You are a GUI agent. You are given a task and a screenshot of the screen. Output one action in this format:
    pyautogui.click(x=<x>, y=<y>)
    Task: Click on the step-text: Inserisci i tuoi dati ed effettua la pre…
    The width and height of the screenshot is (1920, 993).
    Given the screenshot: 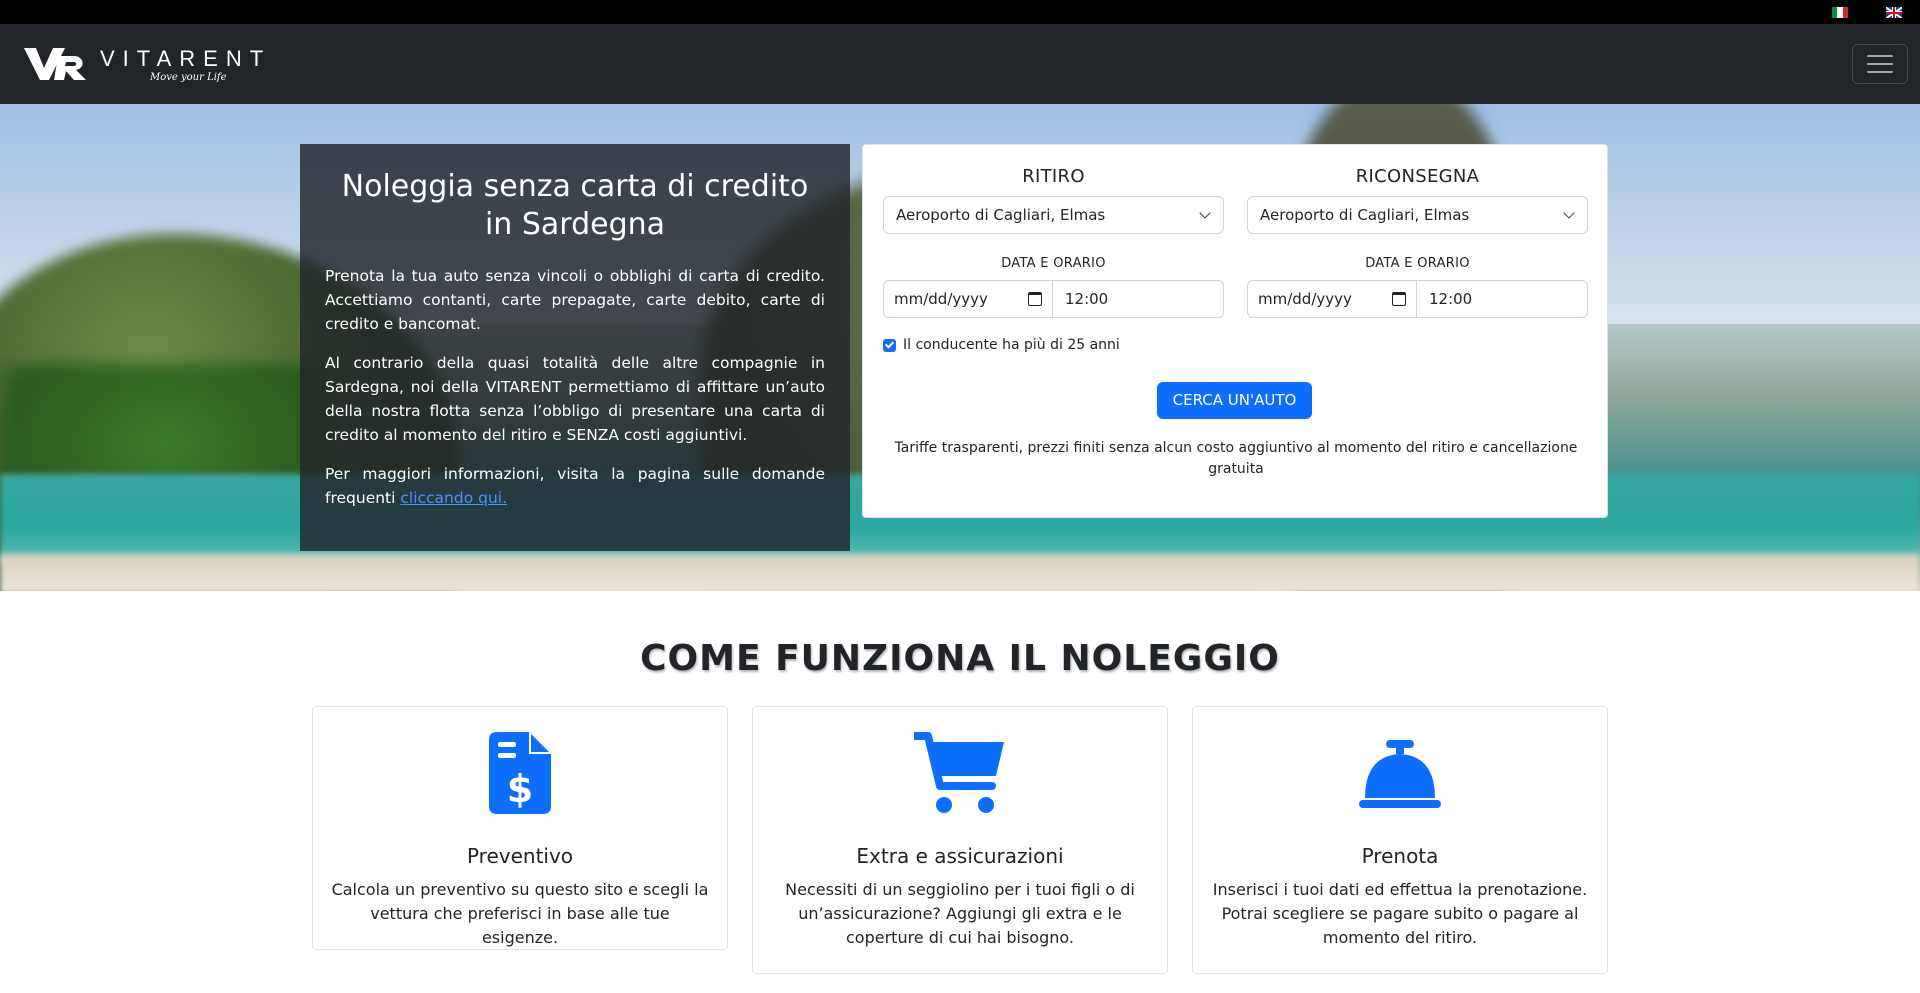 What is the action you would take?
    pyautogui.click(x=1400, y=913)
    